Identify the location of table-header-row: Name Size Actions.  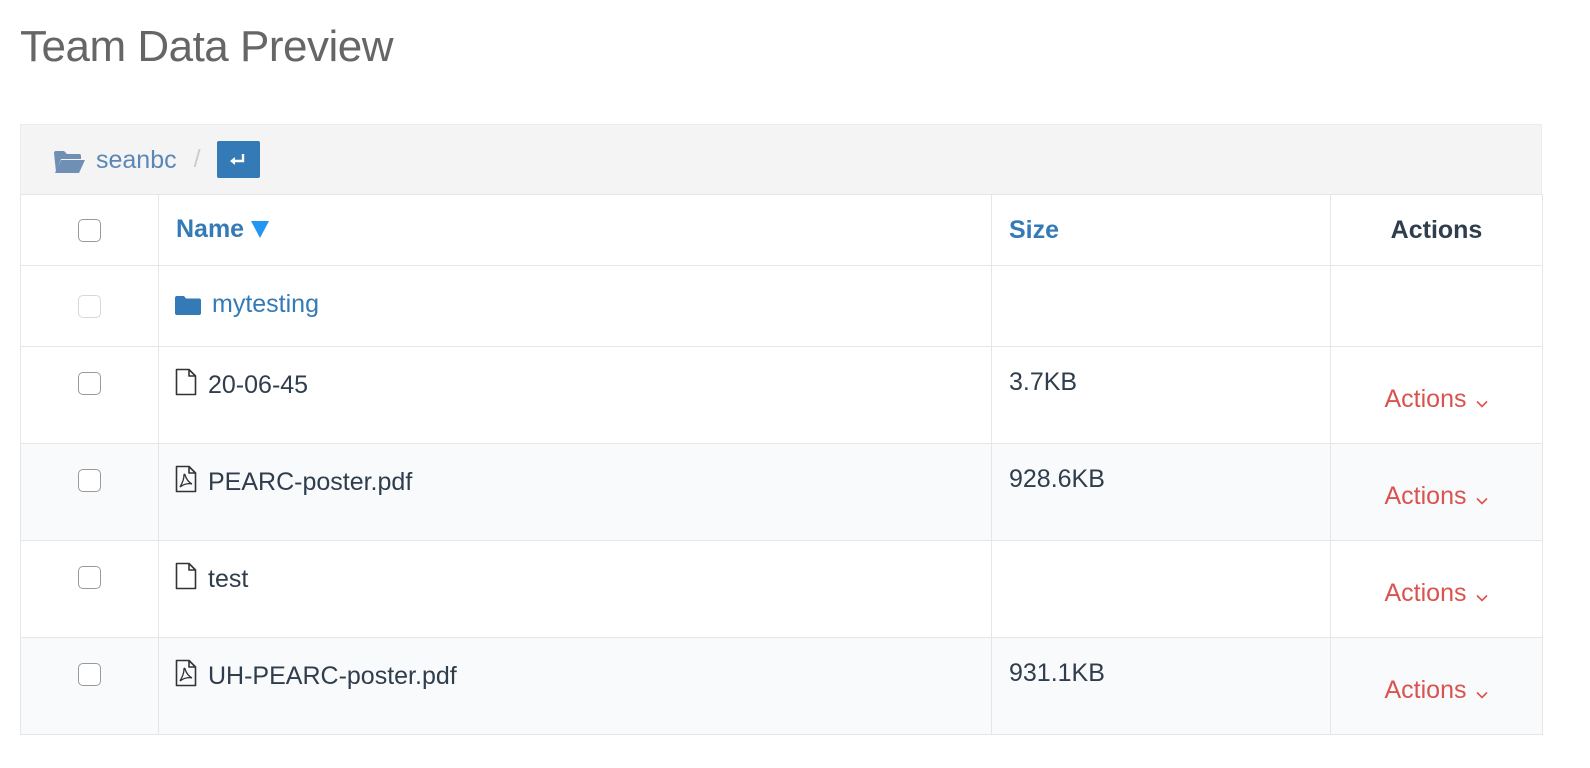
(781, 230).